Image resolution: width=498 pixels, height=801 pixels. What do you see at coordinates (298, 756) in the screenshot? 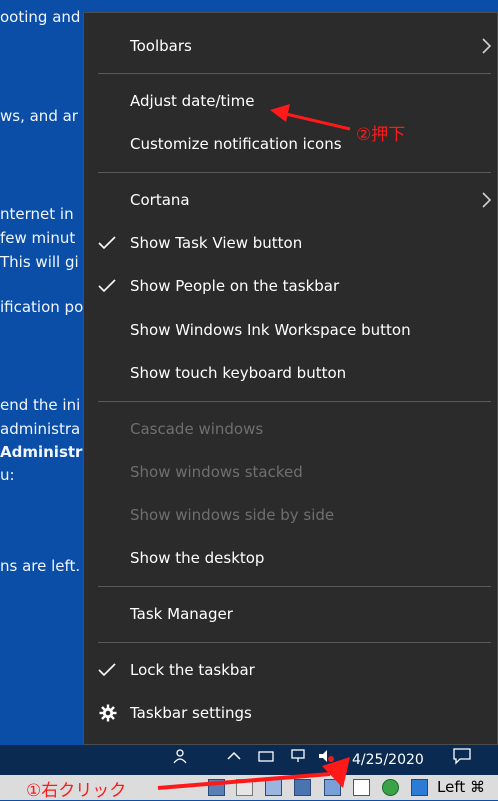
I see `network-icon` at bounding box center [298, 756].